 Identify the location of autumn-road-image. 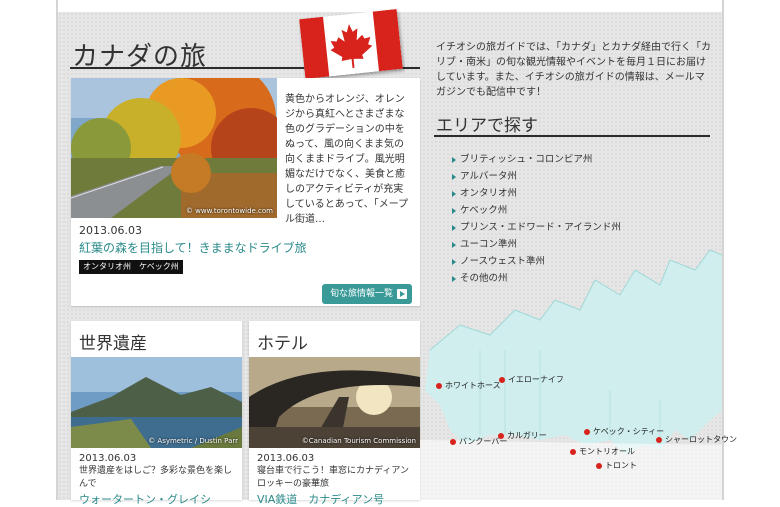
(174, 148).